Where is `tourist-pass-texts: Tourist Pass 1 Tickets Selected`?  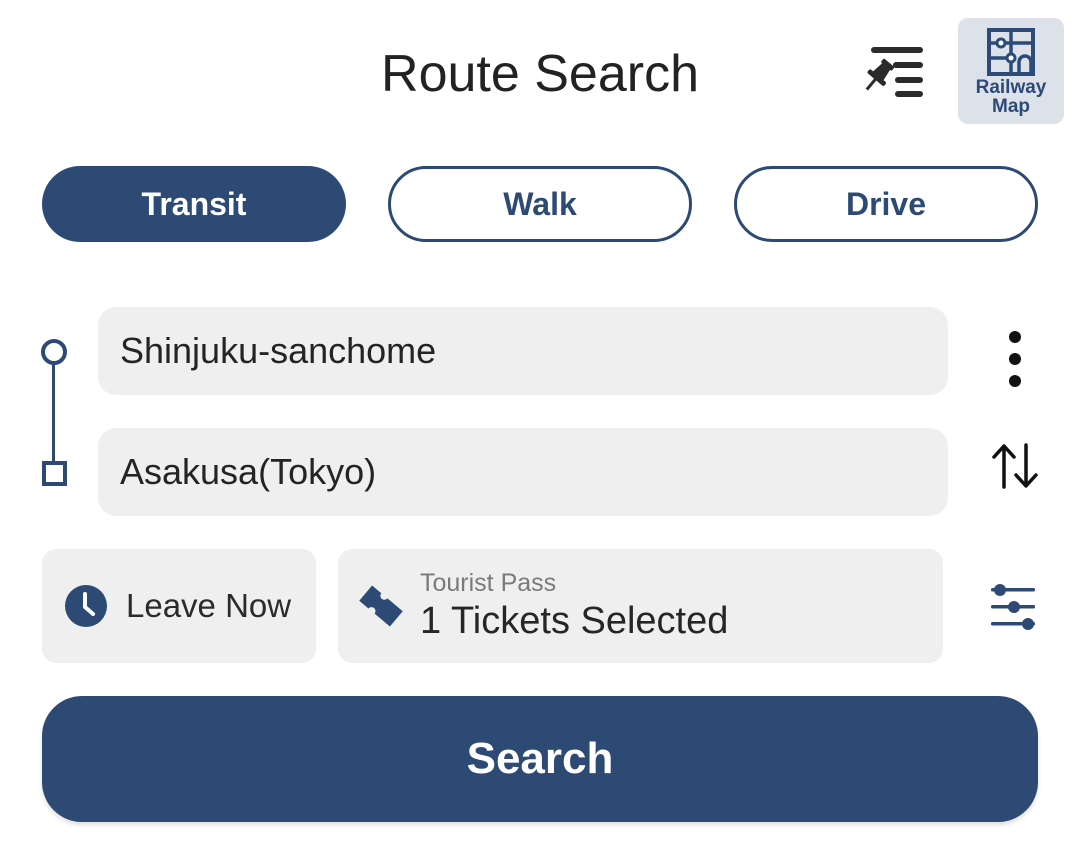
tourist-pass-texts: Tourist Pass 1 Tickets Selected is located at coordinates (574, 606).